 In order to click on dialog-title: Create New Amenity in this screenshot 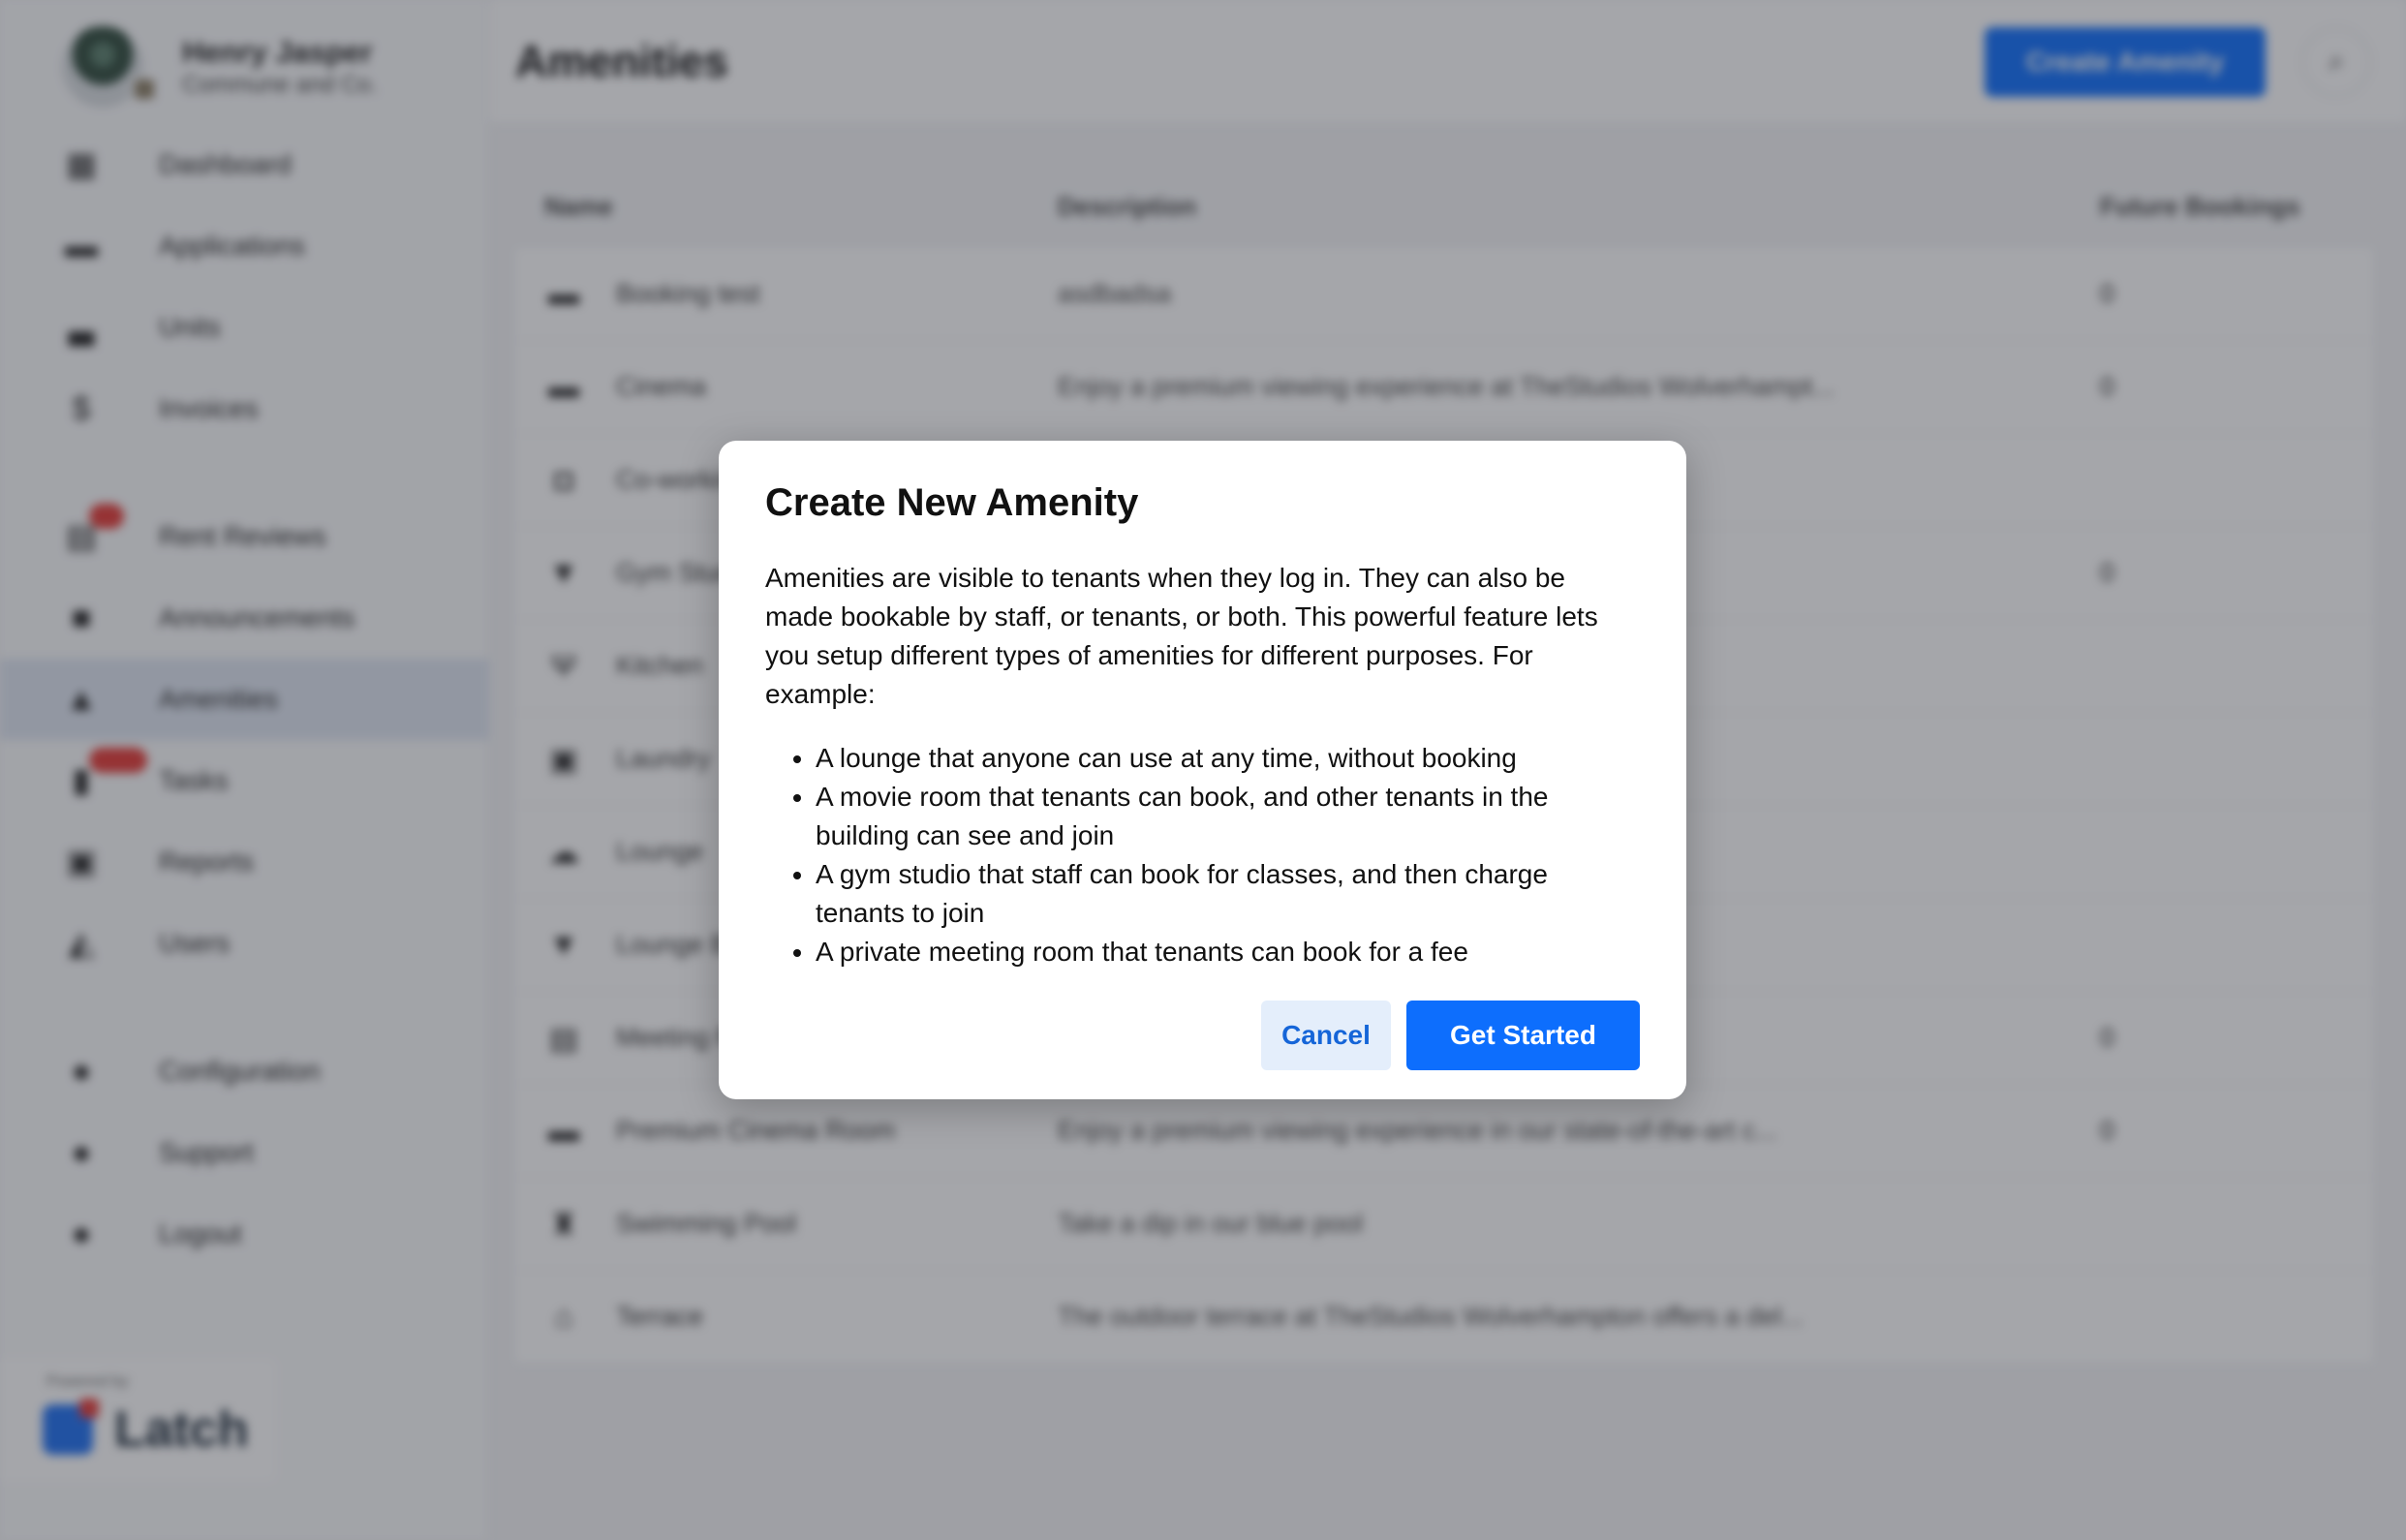, I will do `click(952, 502)`.